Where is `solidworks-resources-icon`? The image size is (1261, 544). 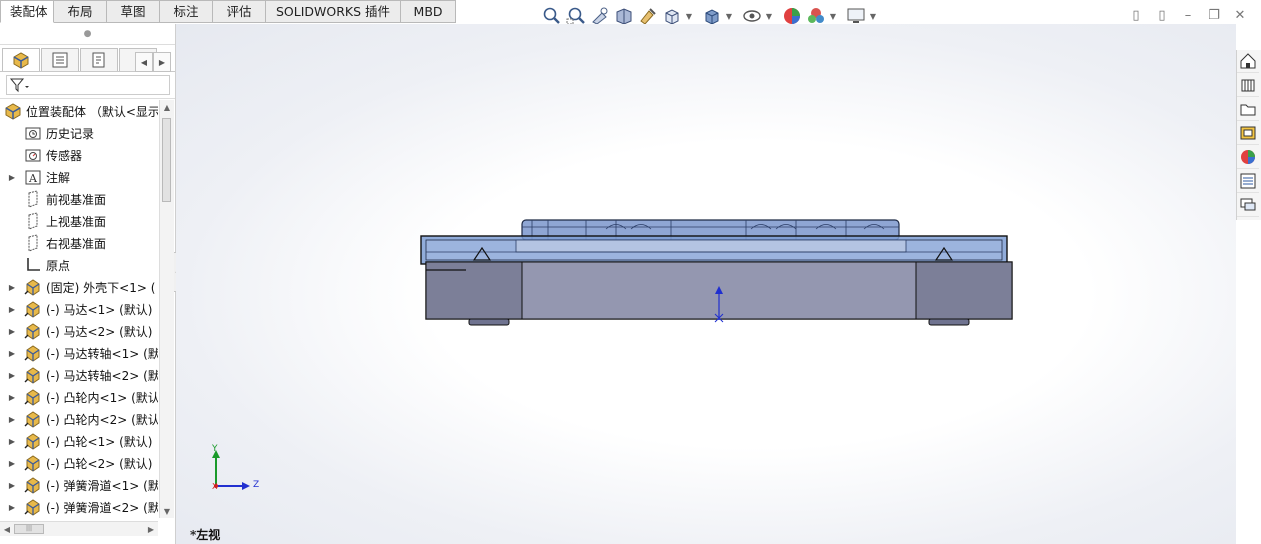 solidworks-resources-icon is located at coordinates (1248, 61).